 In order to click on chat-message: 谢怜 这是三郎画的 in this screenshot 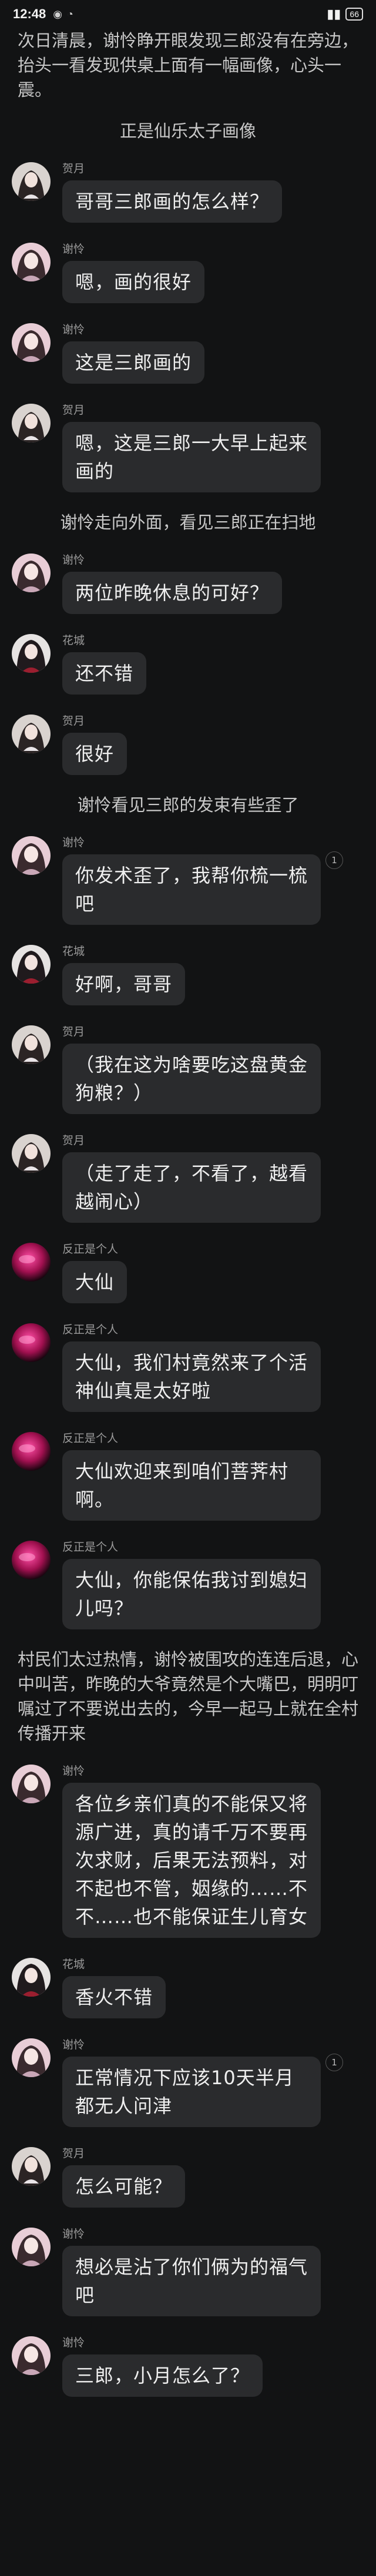, I will do `click(188, 353)`.